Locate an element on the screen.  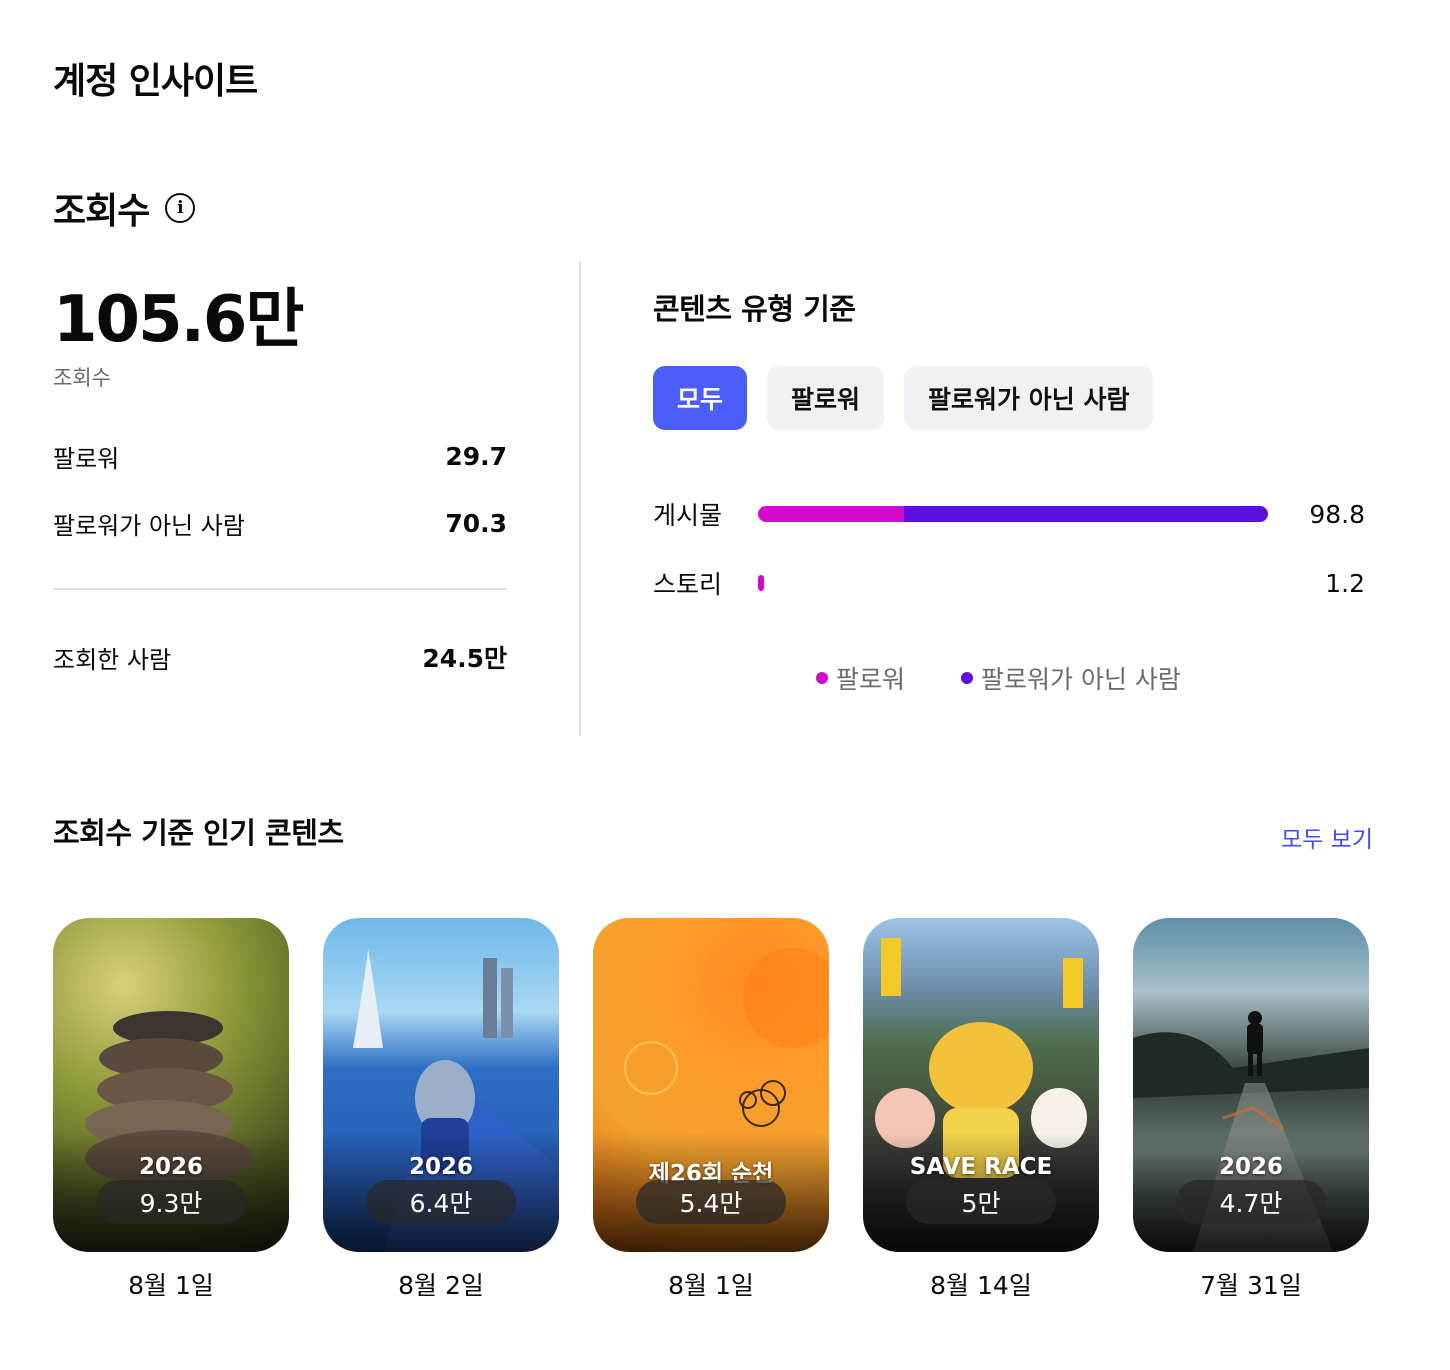
bar-value-posts: 98.8 is located at coordinates (1337, 514).